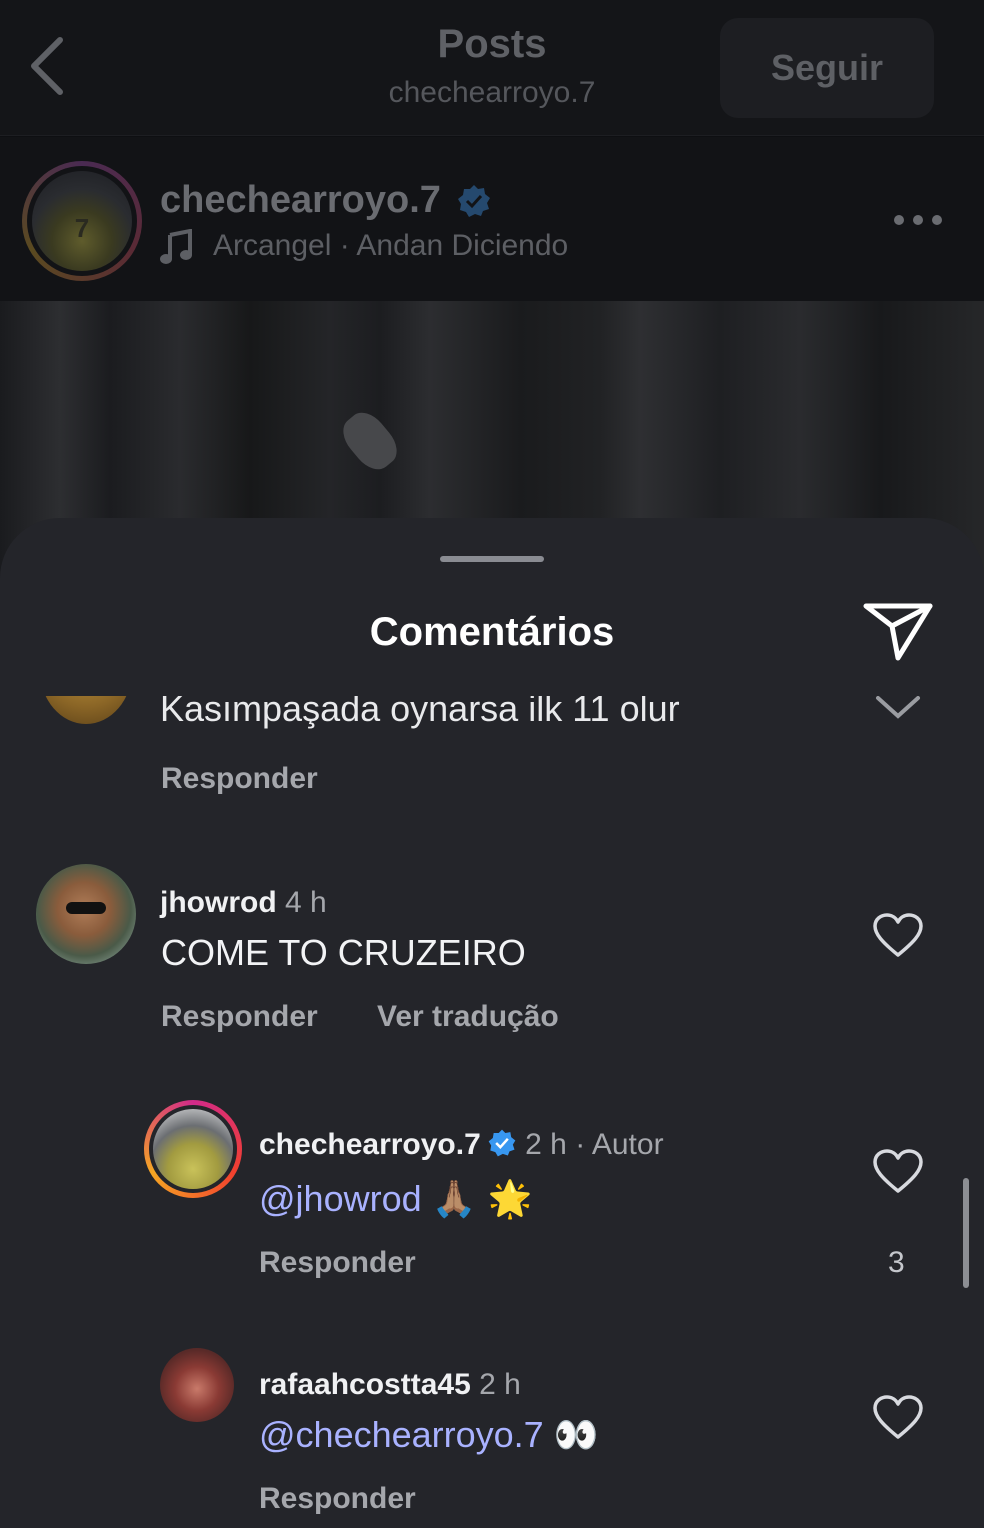 The height and width of the screenshot is (1528, 984). I want to click on comment-text: Kasımpaşada oynarsa ilk 11 olur, so click(420, 712).